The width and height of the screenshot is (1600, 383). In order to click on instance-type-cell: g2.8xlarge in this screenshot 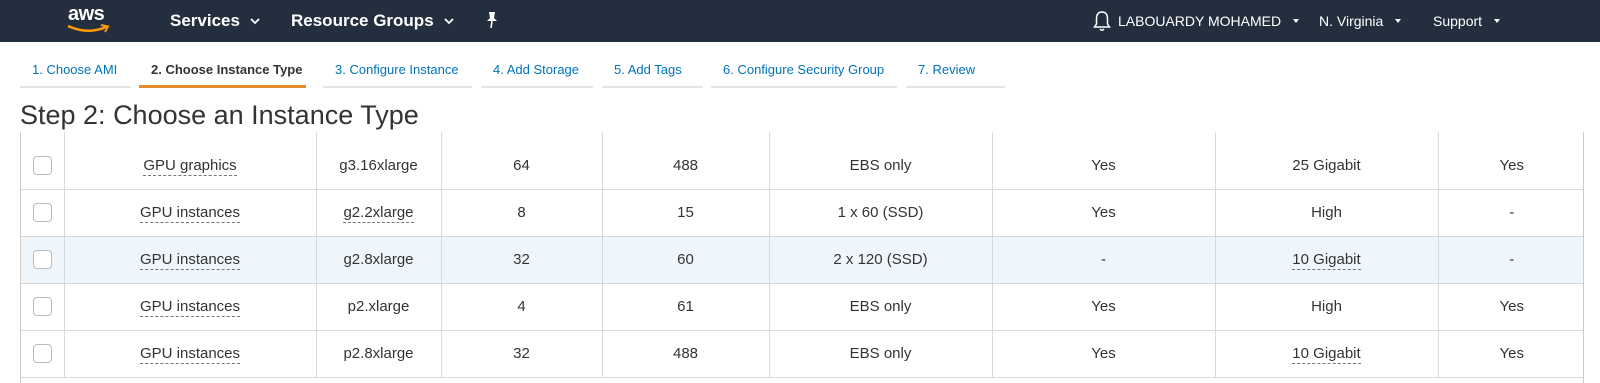, I will do `click(379, 260)`.